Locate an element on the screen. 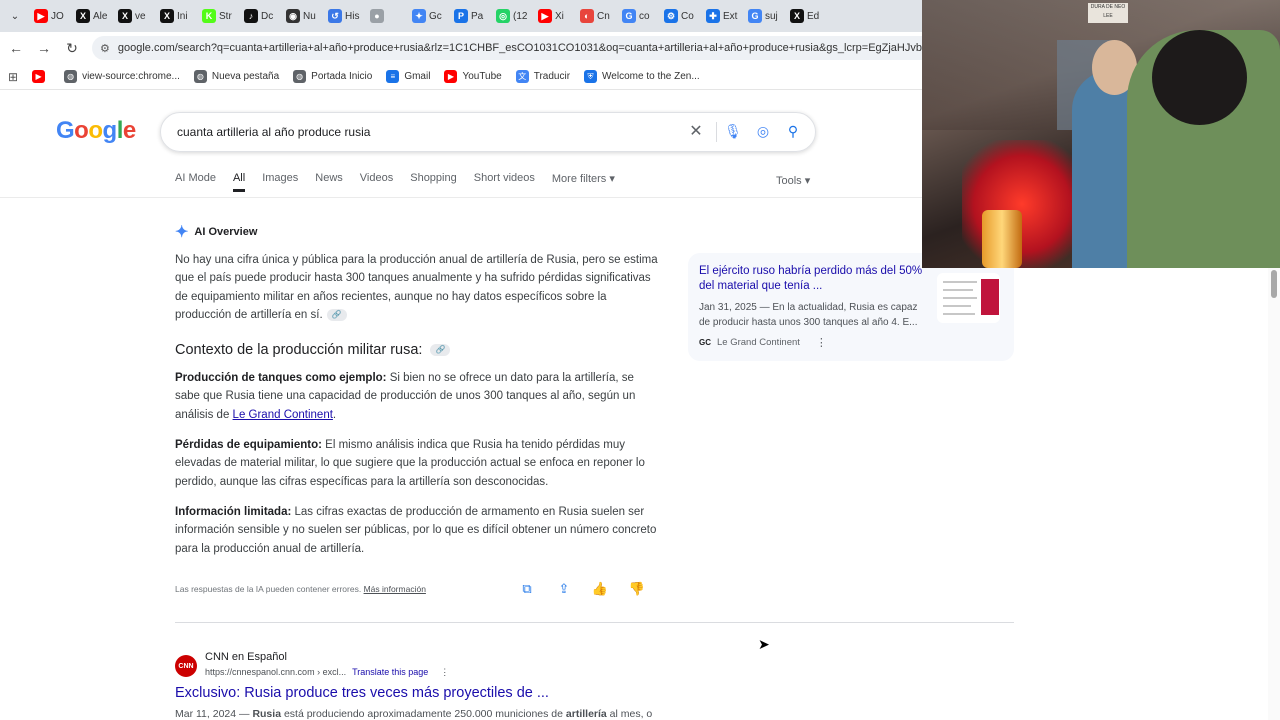 This screenshot has height=720, width=1280. bookmark-label: Nueva pestaña is located at coordinates (245, 76).